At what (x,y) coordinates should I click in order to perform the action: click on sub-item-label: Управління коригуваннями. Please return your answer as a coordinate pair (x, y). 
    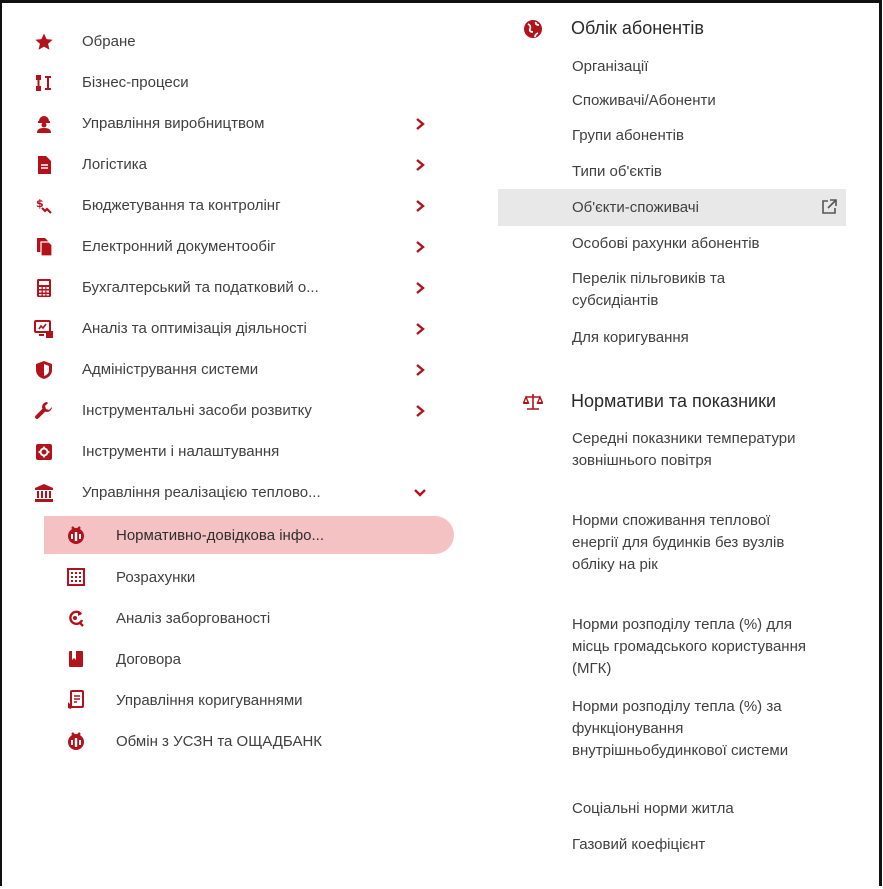
    Looking at the image, I should click on (209, 700).